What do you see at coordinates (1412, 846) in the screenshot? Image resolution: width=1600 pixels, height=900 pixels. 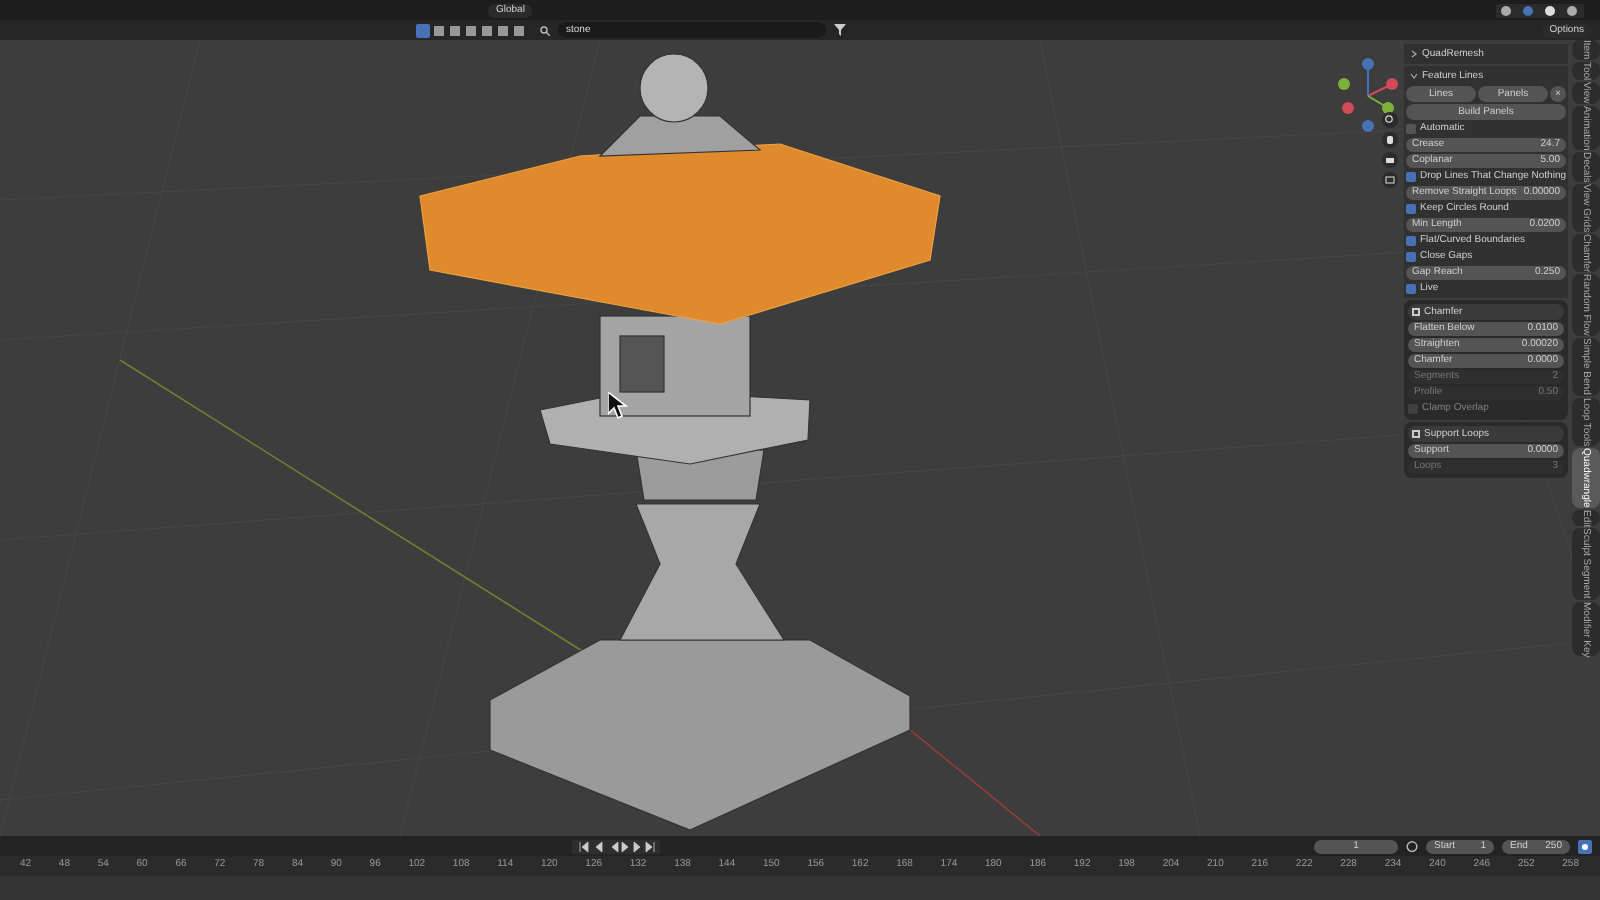 I see `stopwatch-icon` at bounding box center [1412, 846].